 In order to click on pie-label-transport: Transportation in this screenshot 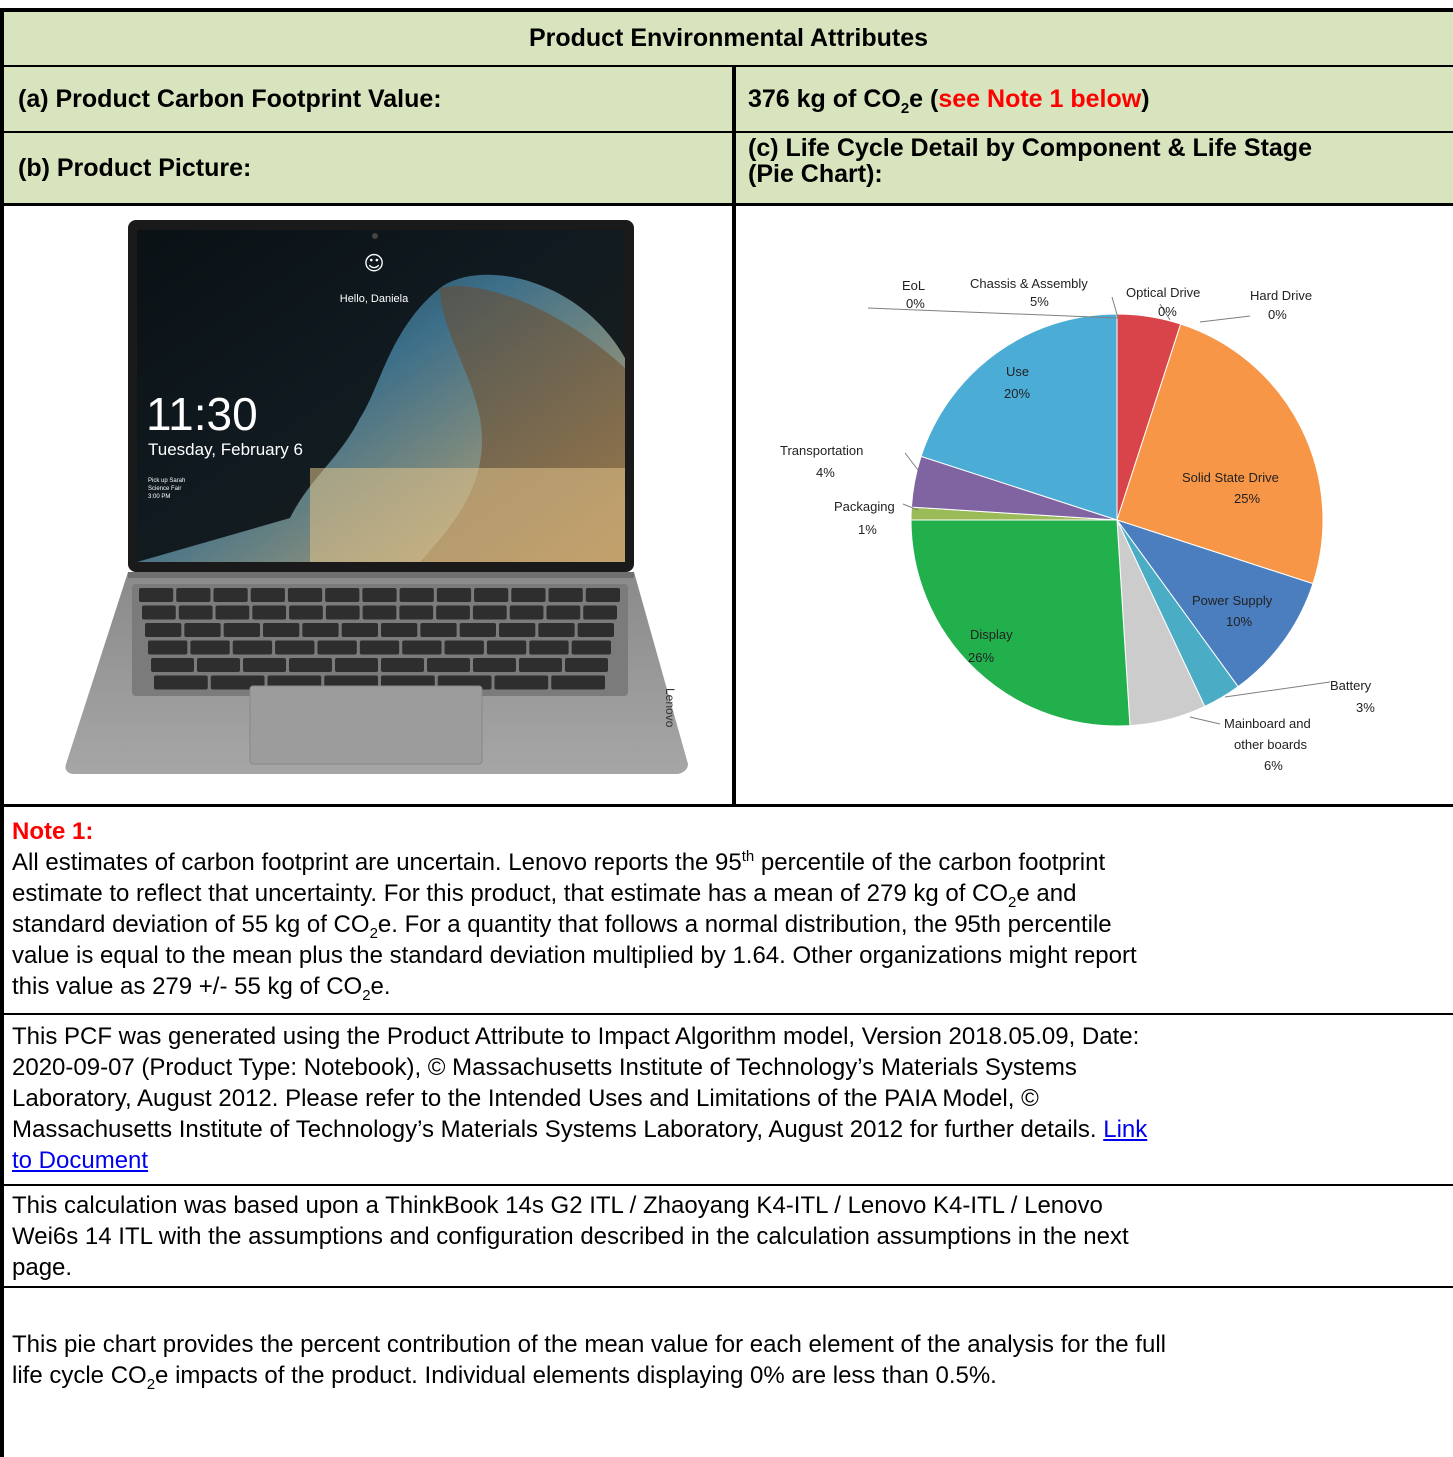, I will do `click(821, 450)`.